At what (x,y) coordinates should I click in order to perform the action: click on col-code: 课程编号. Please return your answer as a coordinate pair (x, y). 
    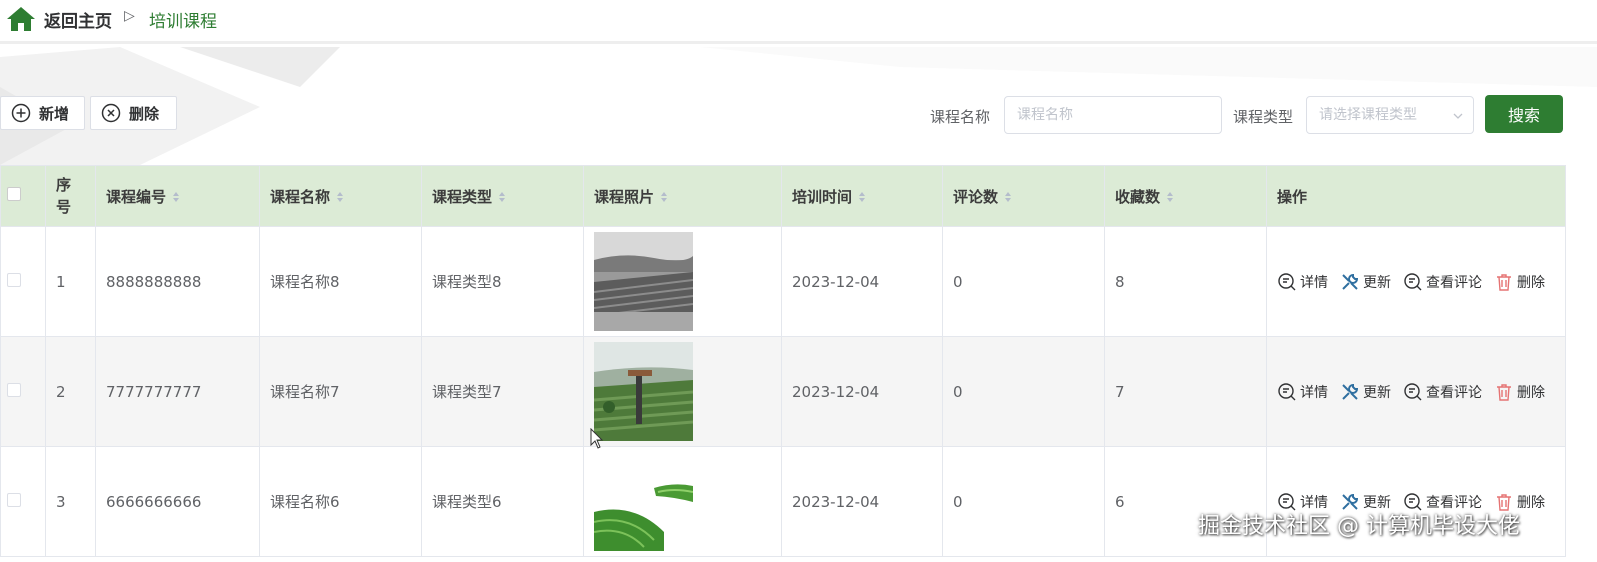
    Looking at the image, I should click on (177, 196).